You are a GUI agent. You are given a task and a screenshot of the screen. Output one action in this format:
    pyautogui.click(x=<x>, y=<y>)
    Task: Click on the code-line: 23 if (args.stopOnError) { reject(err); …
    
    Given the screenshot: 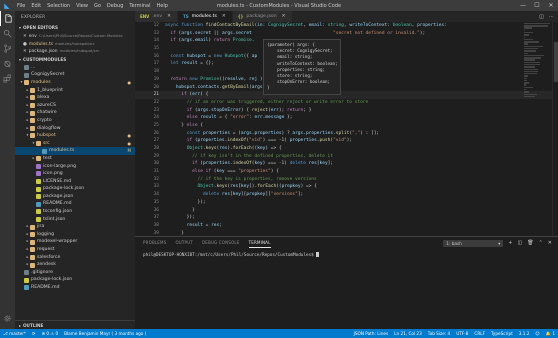 What is the action you would take?
    pyautogui.click(x=346, y=111)
    